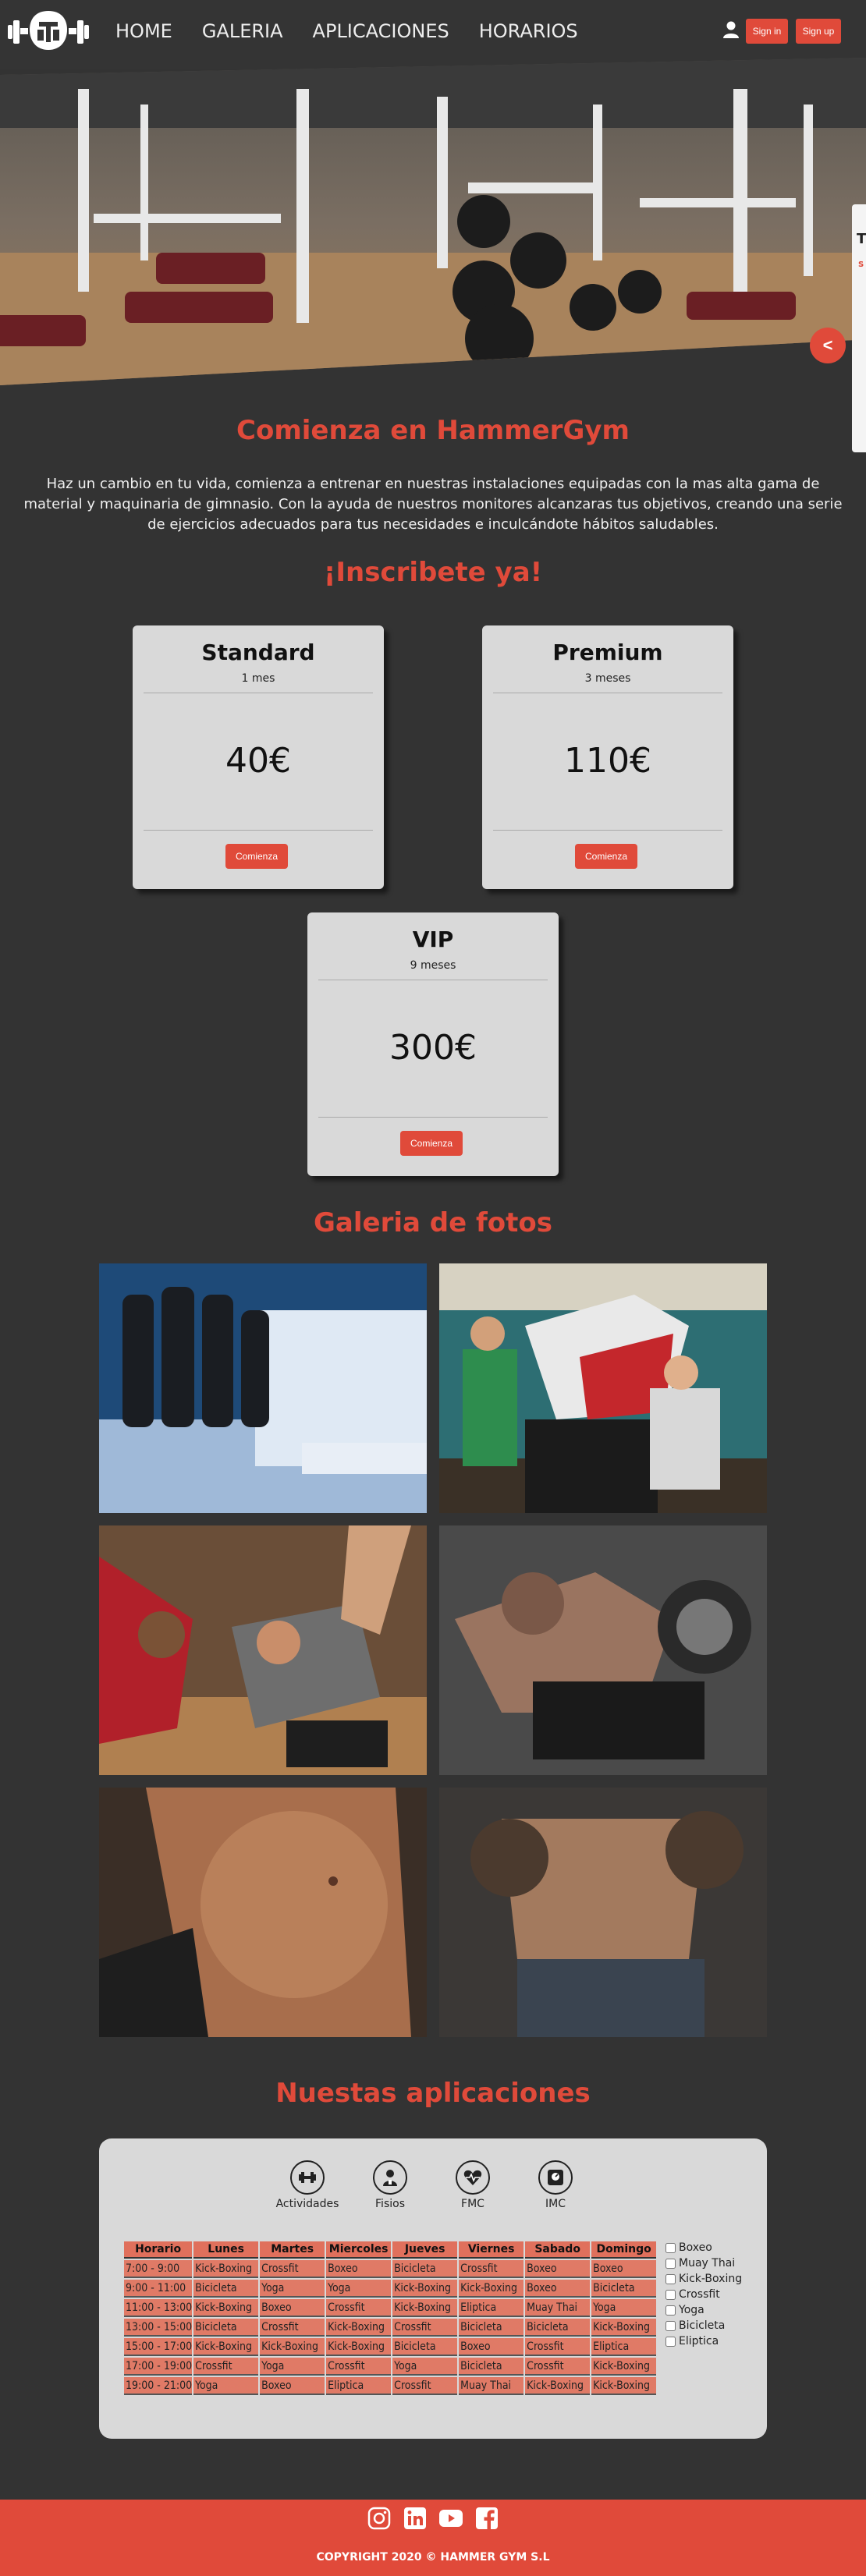 This screenshot has height=2576, width=866. I want to click on plan-duration: 3 meses, so click(607, 679).